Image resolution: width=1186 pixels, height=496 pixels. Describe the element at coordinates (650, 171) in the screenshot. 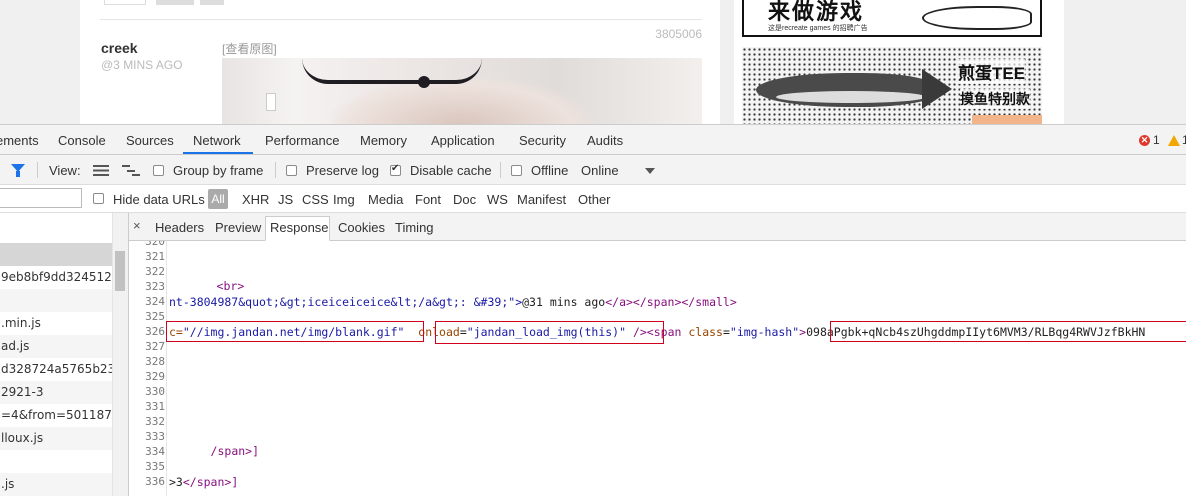

I see `chevron-down-icon` at that location.